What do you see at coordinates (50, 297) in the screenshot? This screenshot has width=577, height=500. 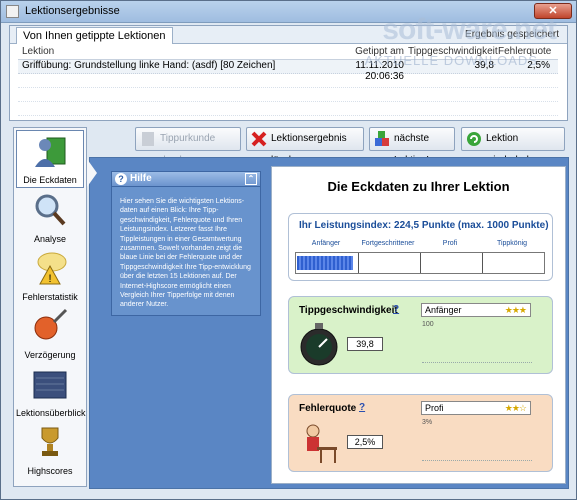 I see `sidebar-item-label: Fehlerstatistik` at bounding box center [50, 297].